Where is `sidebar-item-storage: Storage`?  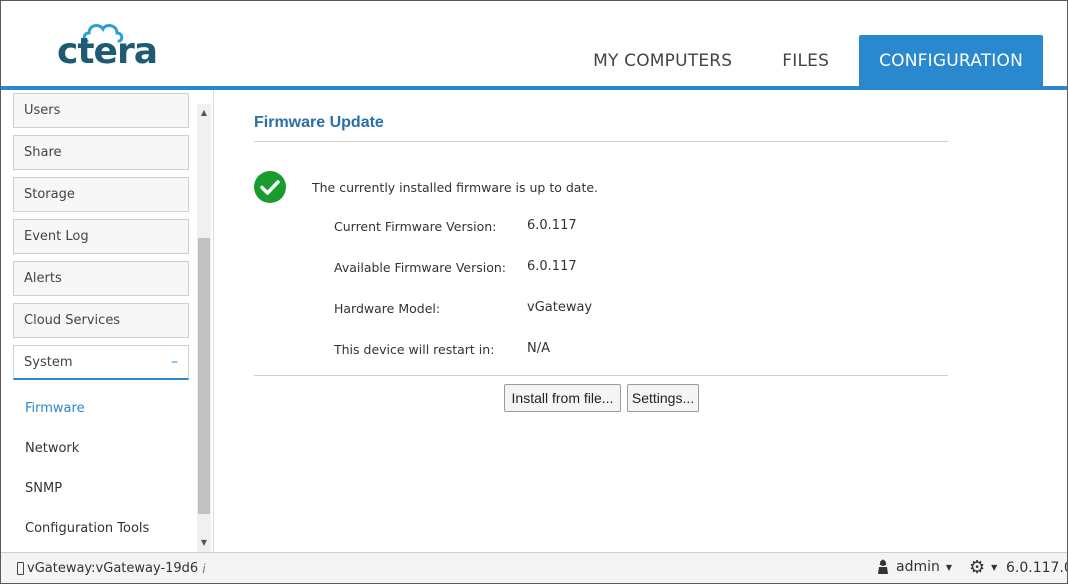 sidebar-item-storage: Storage is located at coordinates (101, 194).